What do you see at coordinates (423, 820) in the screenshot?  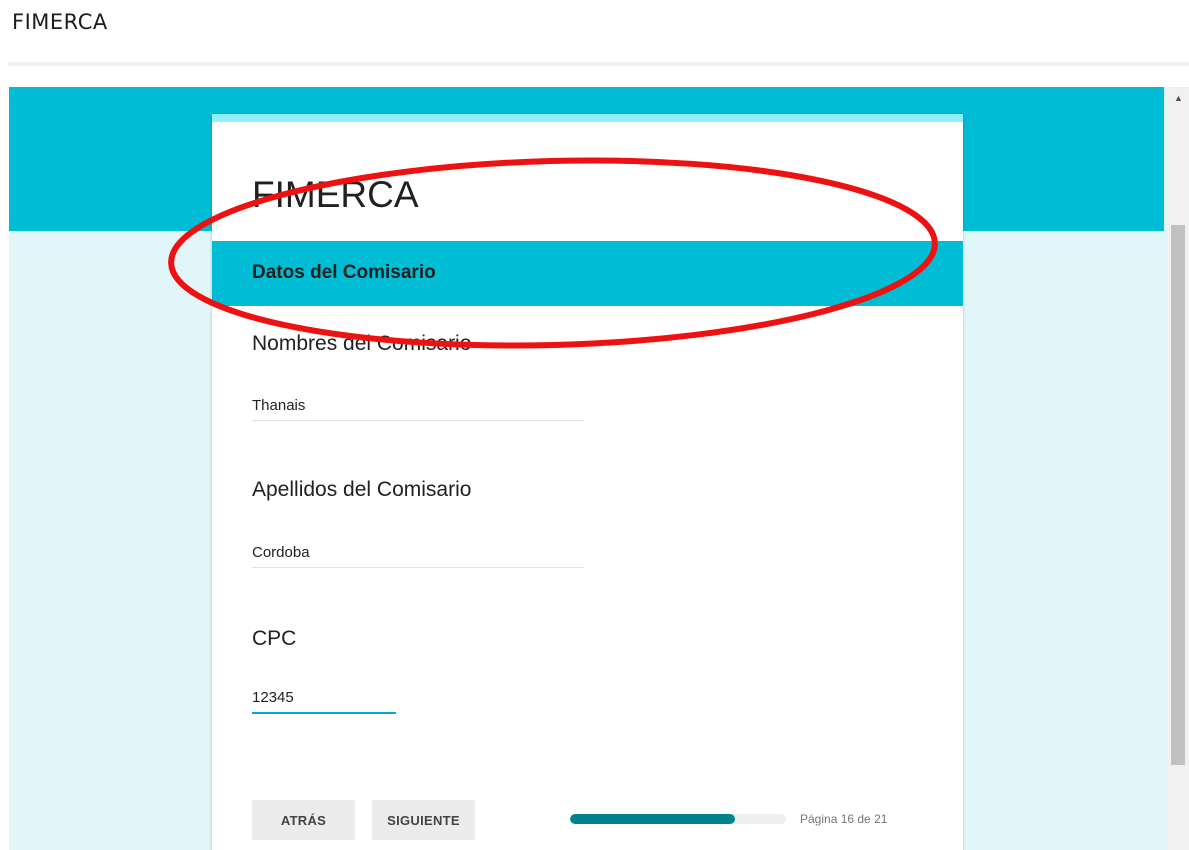 I see `next-button: SIGUIENTE` at bounding box center [423, 820].